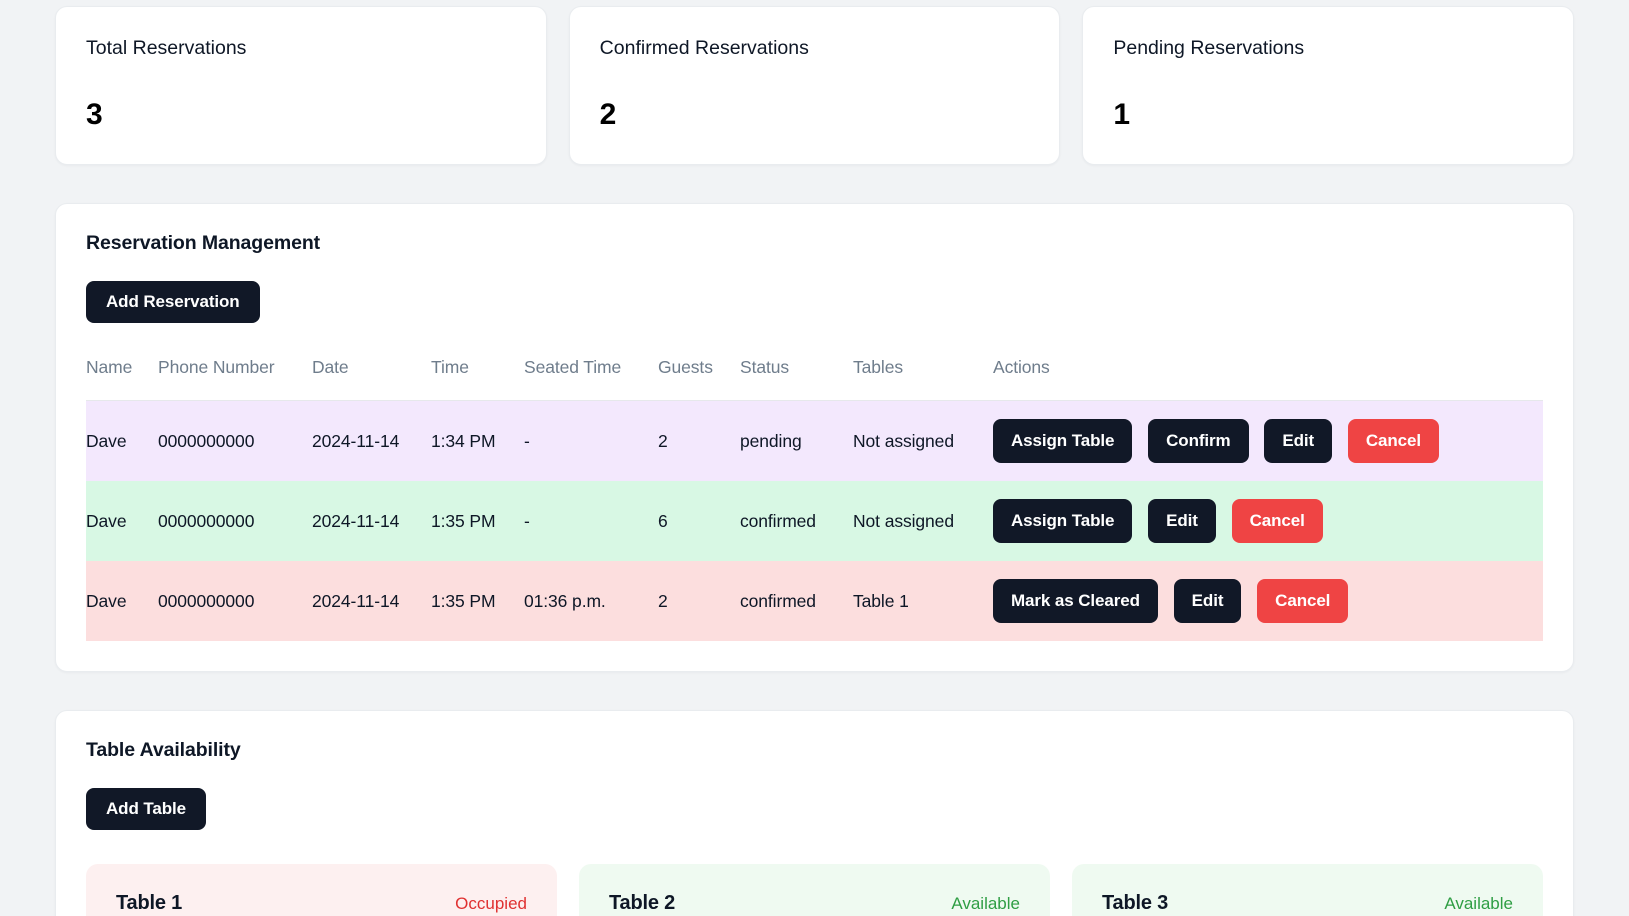  What do you see at coordinates (321, 903) in the screenshot?
I see `table-card-head: Table 1 Occupied` at bounding box center [321, 903].